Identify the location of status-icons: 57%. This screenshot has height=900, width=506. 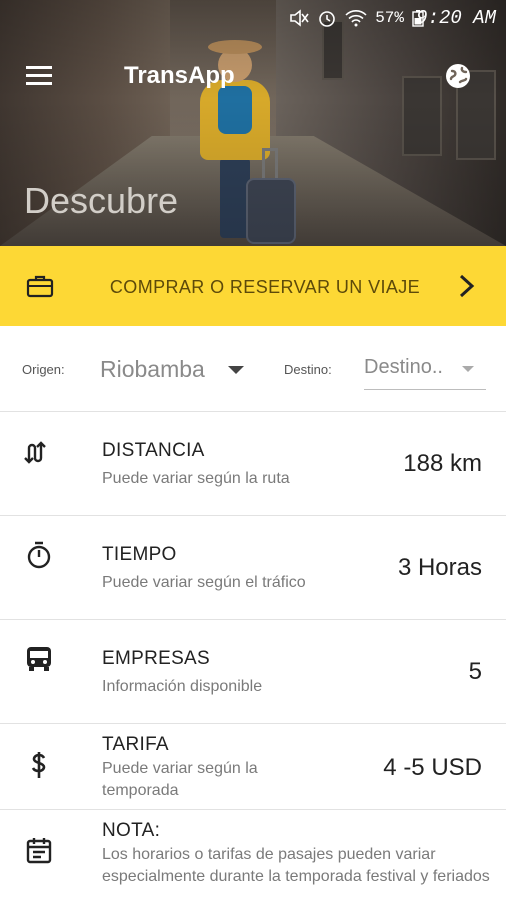
(356, 18).